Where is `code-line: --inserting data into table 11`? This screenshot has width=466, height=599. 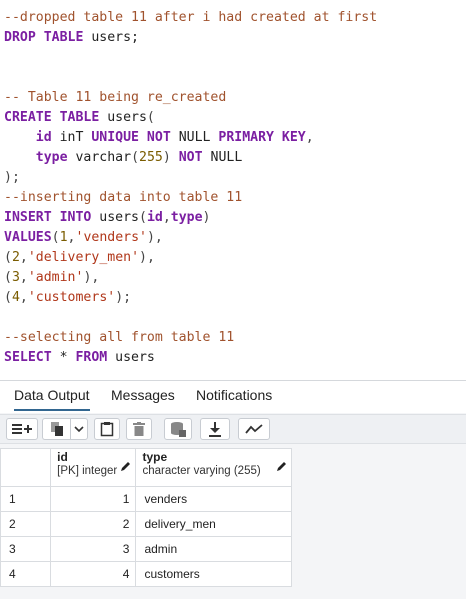
code-line: --inserting data into table 11 is located at coordinates (123, 198).